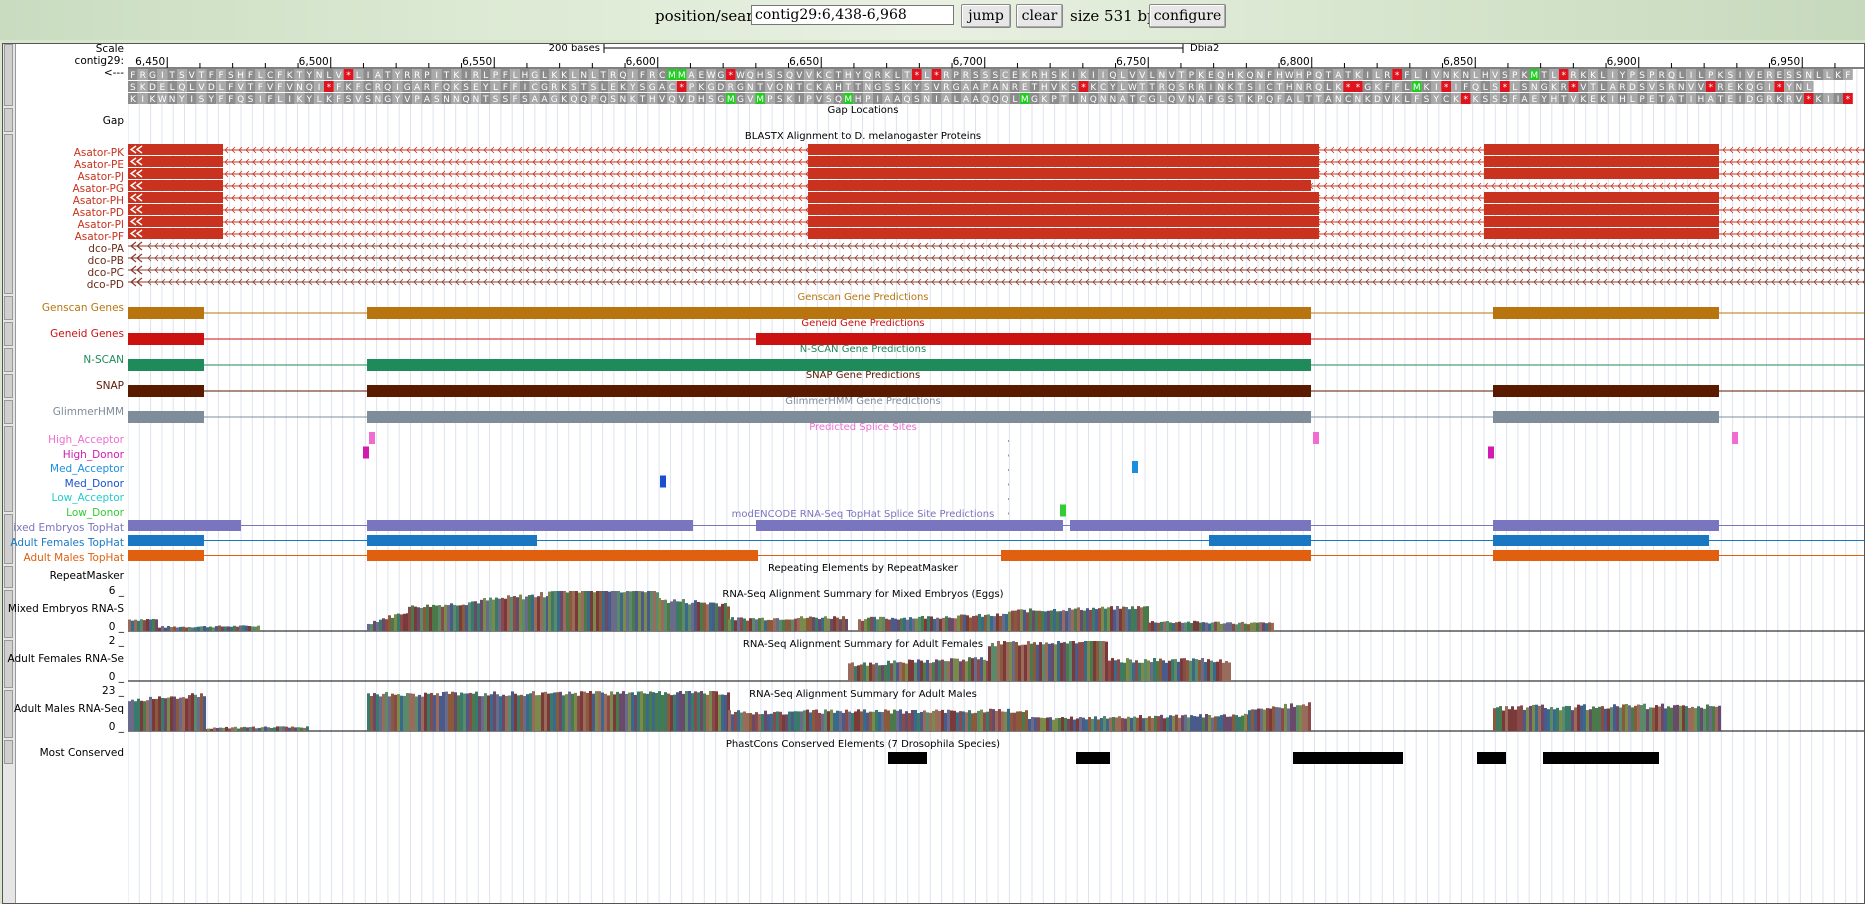 Image resolution: width=1865 pixels, height=904 pixels. I want to click on clear-button: clear, so click(1039, 16).